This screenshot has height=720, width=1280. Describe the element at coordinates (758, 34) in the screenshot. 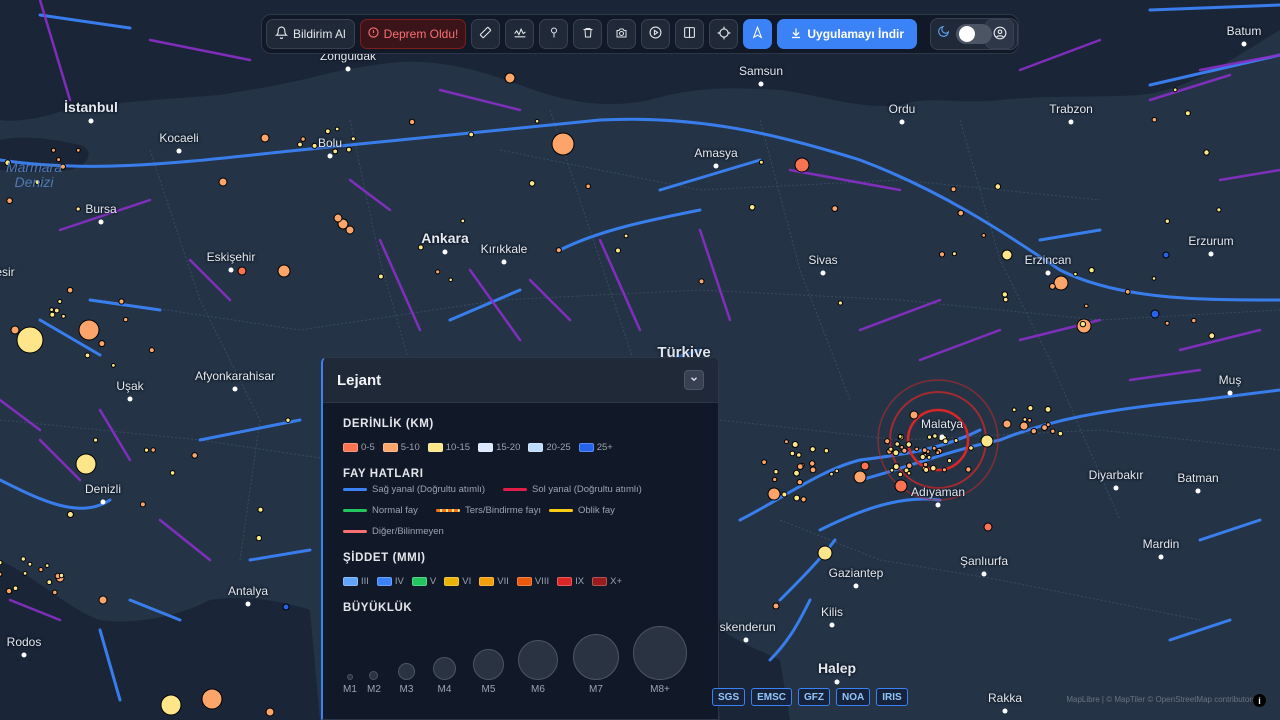

I see `navigation-button` at that location.